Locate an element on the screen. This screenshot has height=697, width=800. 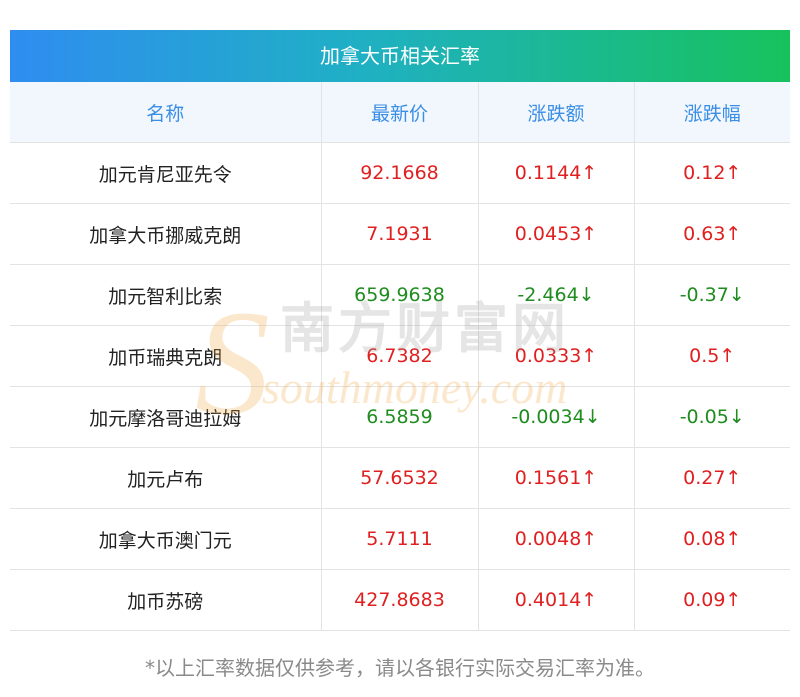
table-row: 加拿大币挪威克朗 7.1931 0.0453↑ 0.63↑ is located at coordinates (400, 234).